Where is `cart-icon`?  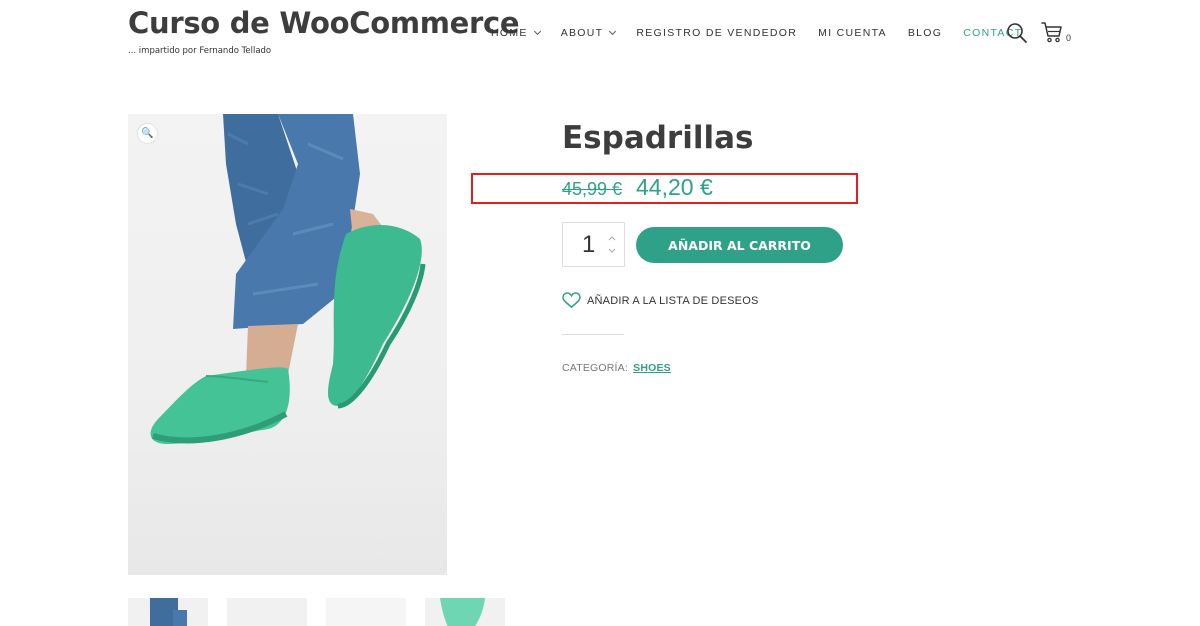
cart-icon is located at coordinates (1051, 32).